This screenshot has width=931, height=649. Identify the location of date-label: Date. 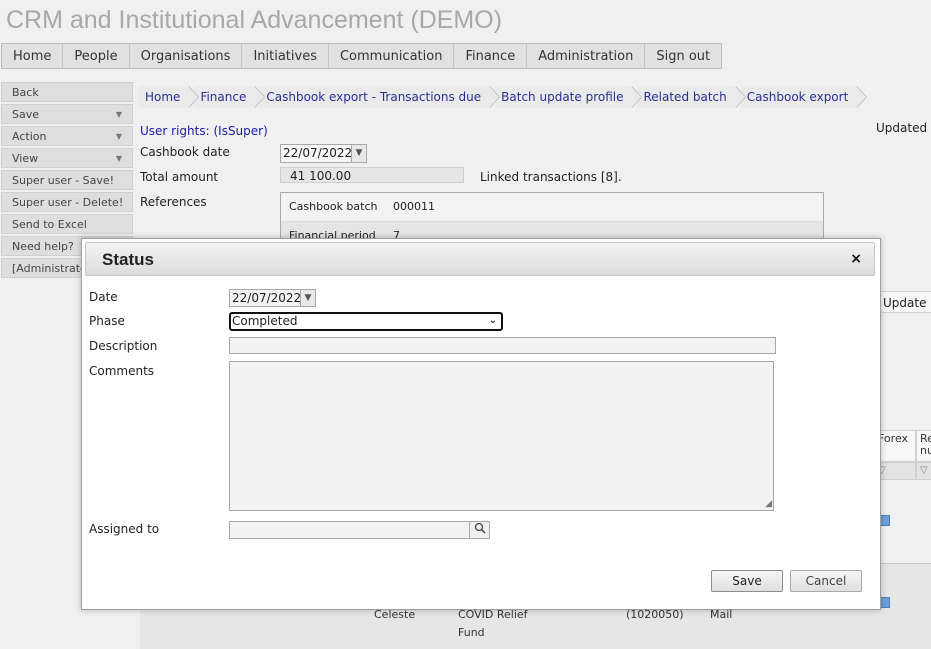
(103, 297).